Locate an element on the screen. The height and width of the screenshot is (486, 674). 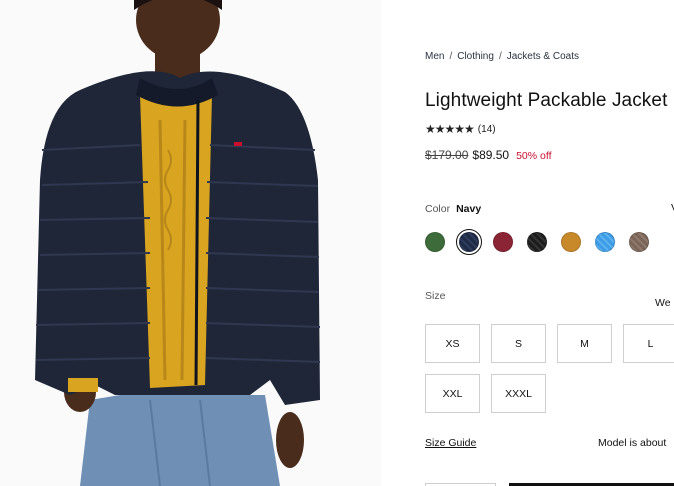
size-option-m: M is located at coordinates (584, 343).